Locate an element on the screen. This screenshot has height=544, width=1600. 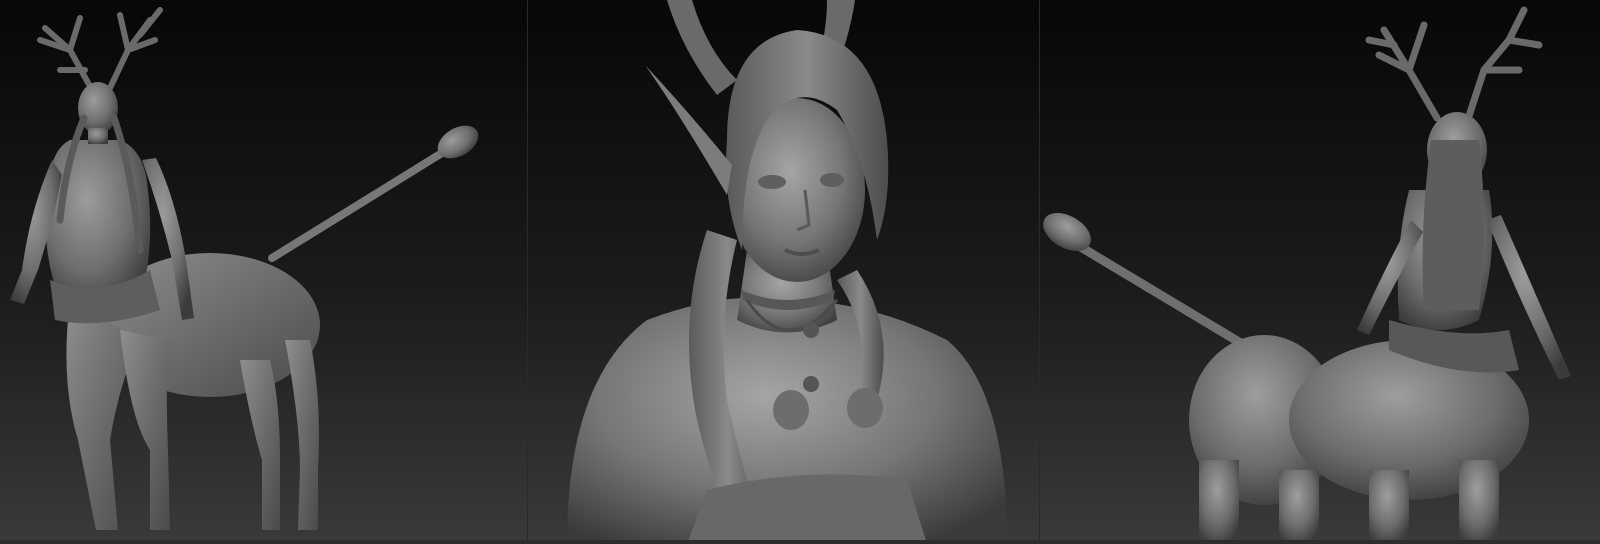
long-hair is located at coordinates (1453, 225).